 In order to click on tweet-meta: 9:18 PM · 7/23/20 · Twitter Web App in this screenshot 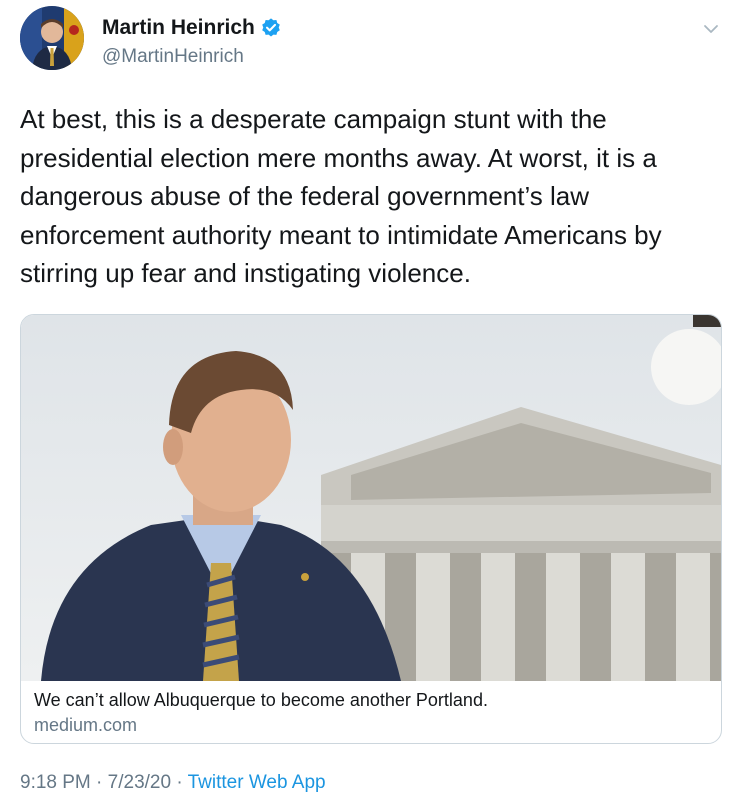, I will do `click(173, 783)`.